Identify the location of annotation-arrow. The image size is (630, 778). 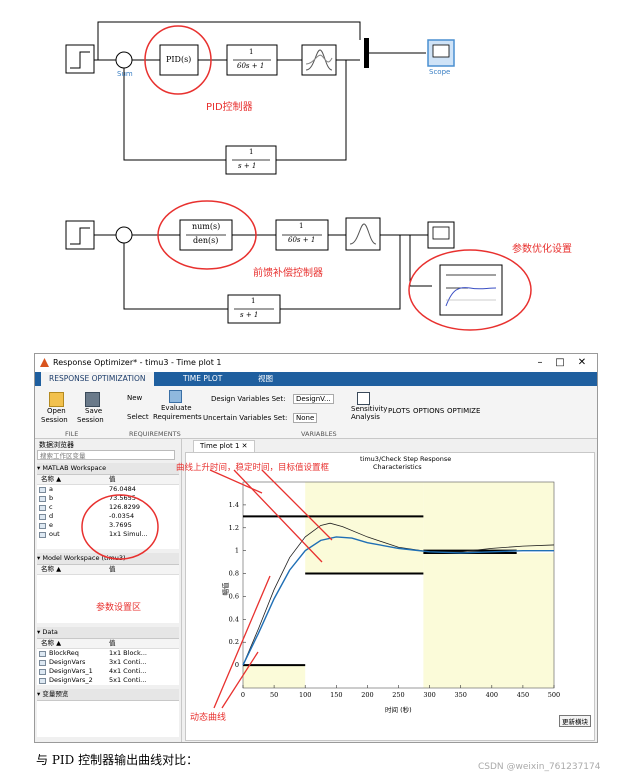
(236, 481).